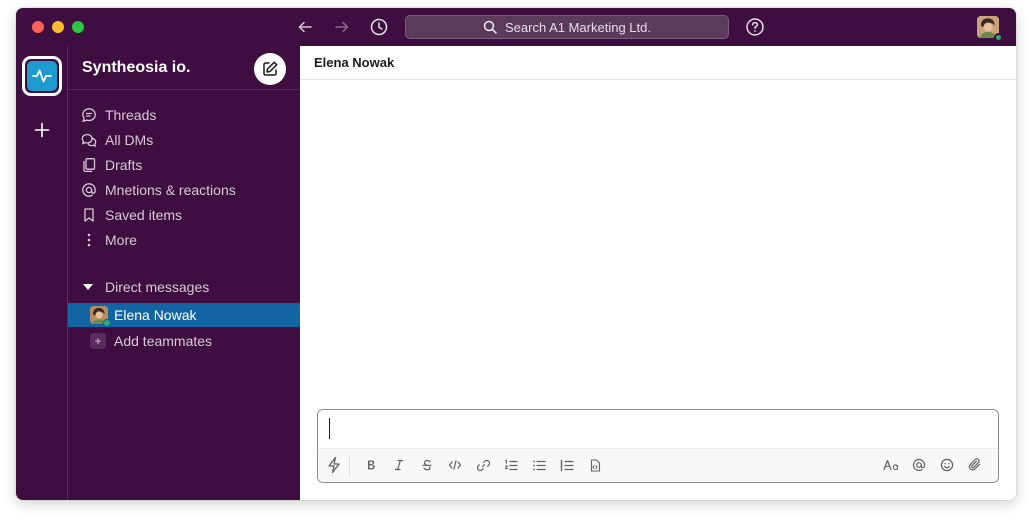 This screenshot has height=524, width=1032. I want to click on strikethrough-button, so click(427, 465).